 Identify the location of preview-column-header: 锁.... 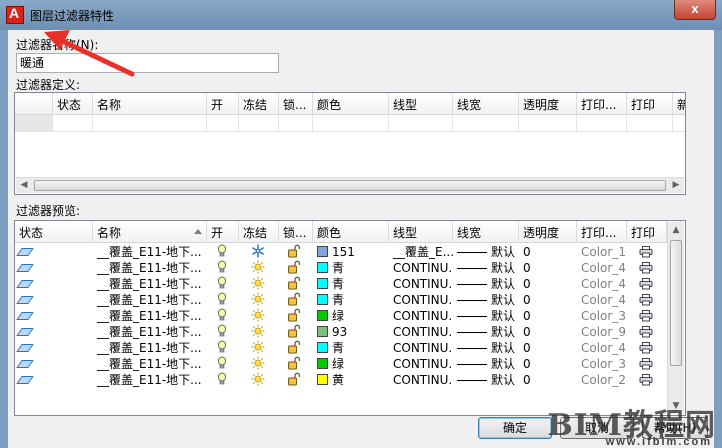
(296, 232).